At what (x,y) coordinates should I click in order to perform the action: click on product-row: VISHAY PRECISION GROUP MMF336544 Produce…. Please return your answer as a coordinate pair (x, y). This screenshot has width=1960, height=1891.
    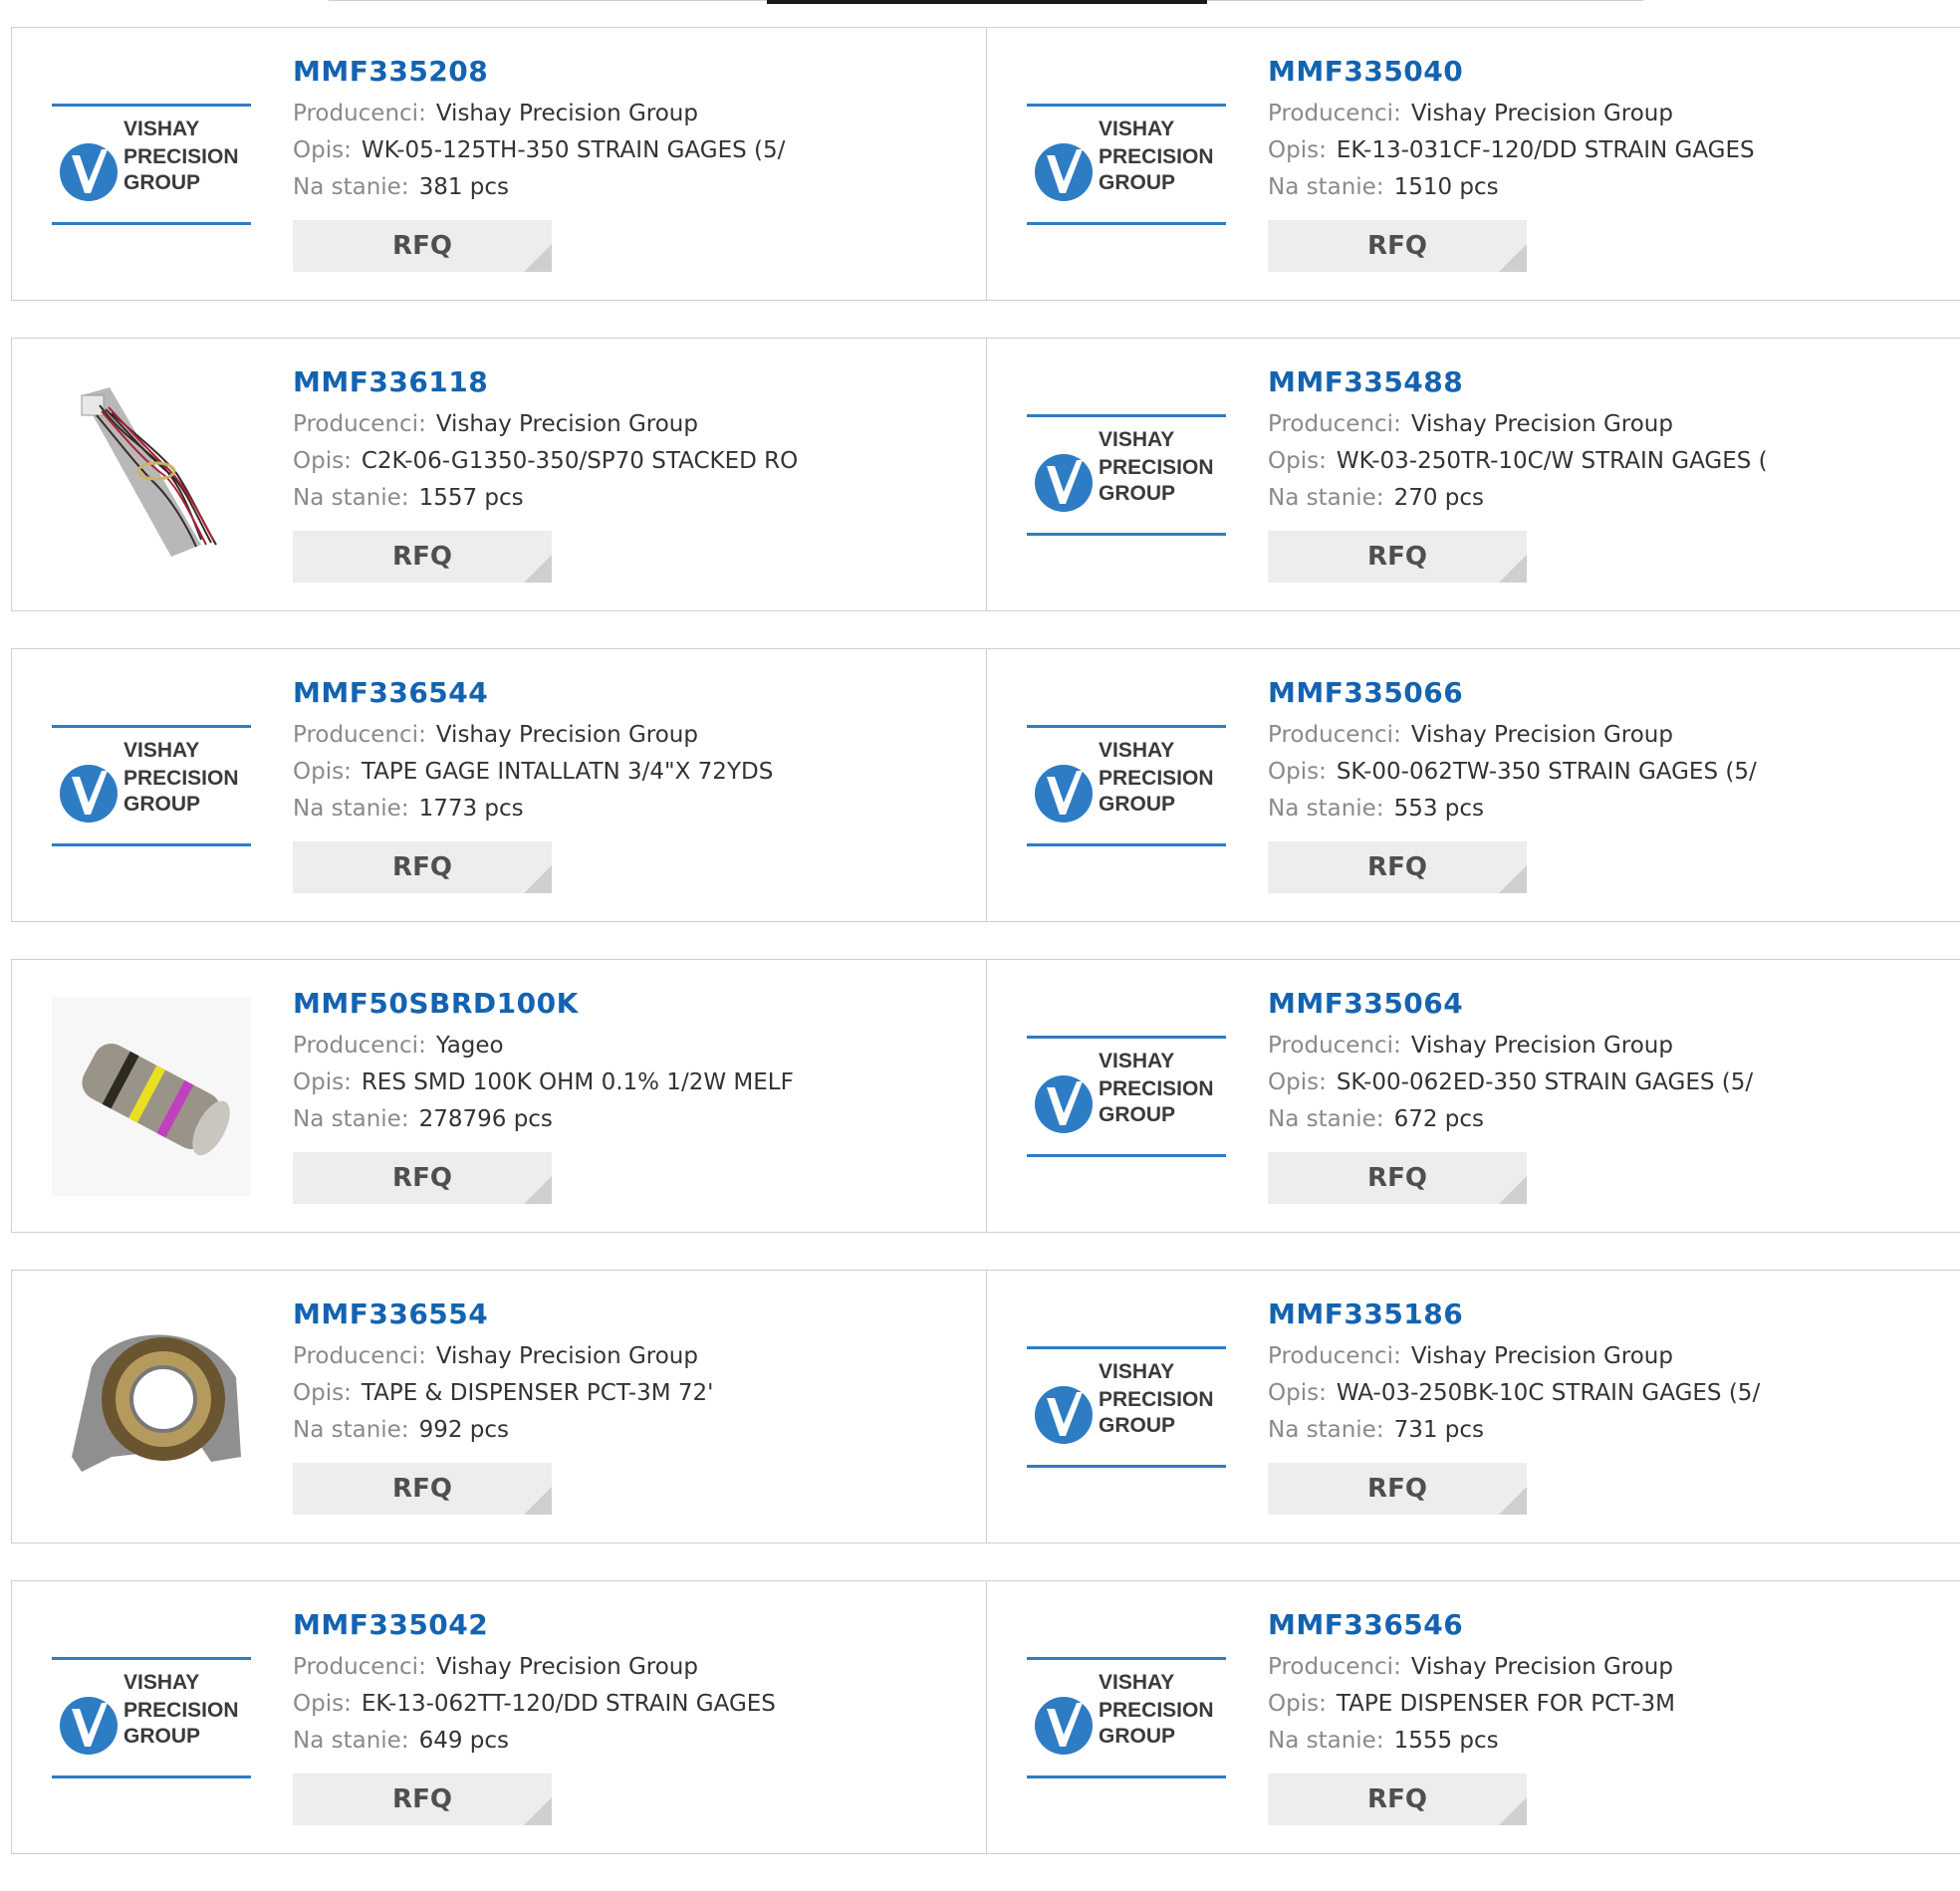
    Looking at the image, I should click on (986, 785).